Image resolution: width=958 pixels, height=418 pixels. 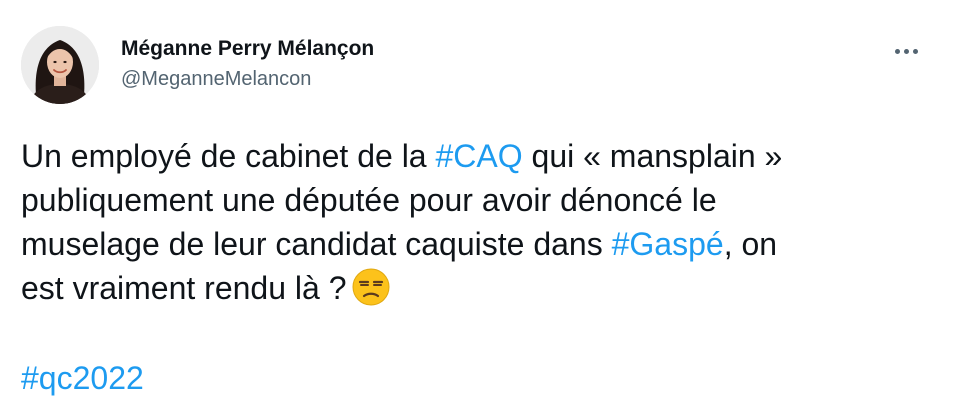 I want to click on author-handle: @MeganneMelancon, so click(x=247, y=79).